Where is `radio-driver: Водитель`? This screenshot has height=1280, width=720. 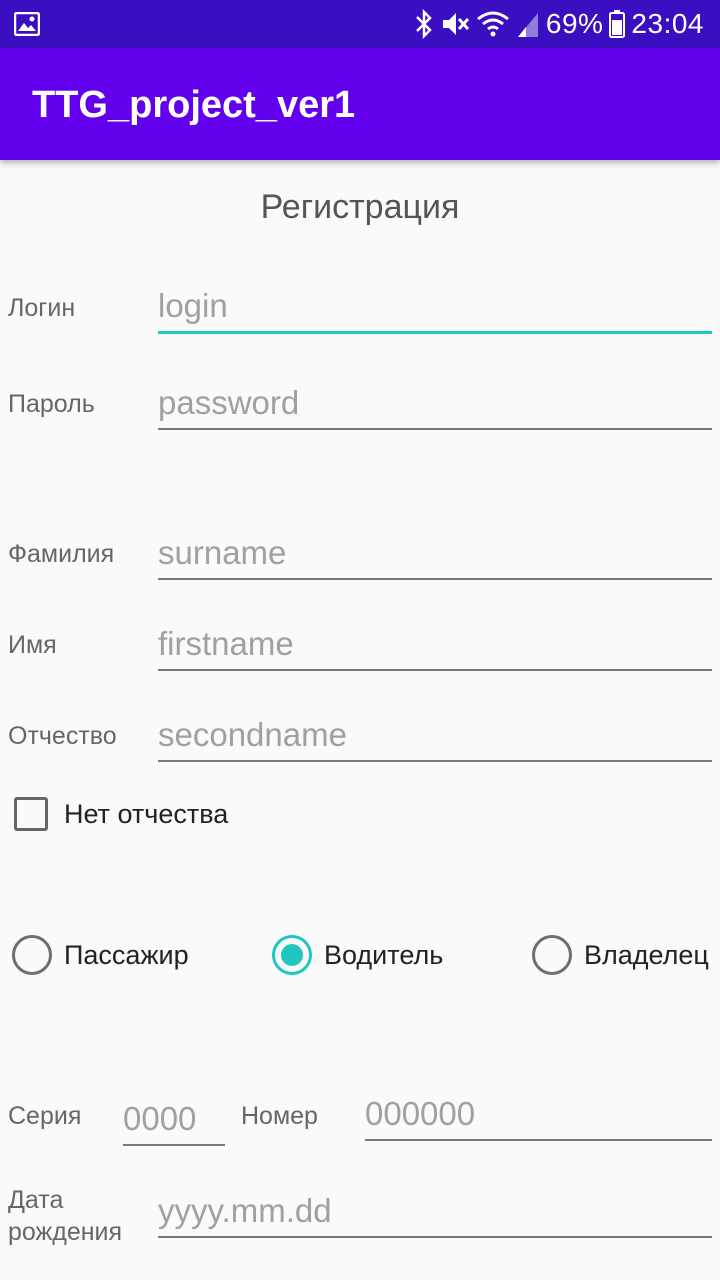
radio-driver: Водитель is located at coordinates (357, 955).